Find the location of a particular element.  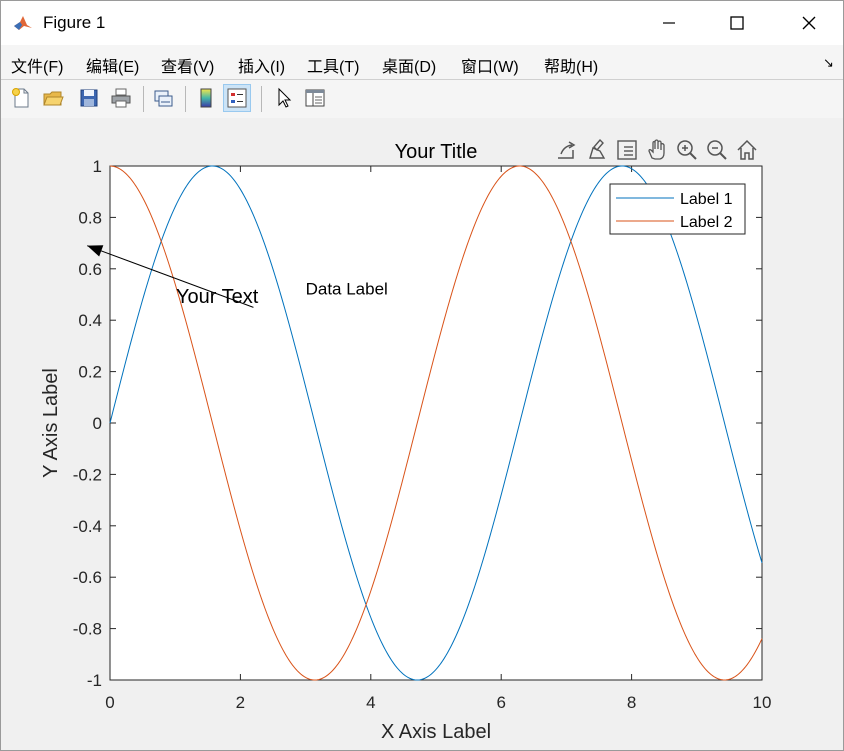

data-tips-button is located at coordinates (627, 150).